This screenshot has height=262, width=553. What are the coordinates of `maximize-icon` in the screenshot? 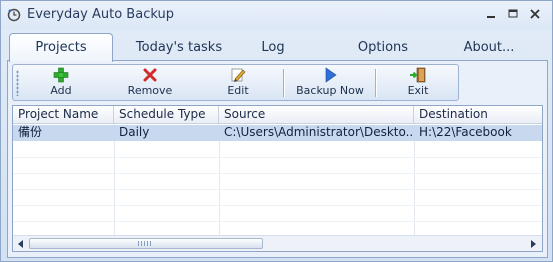 It's located at (513, 13).